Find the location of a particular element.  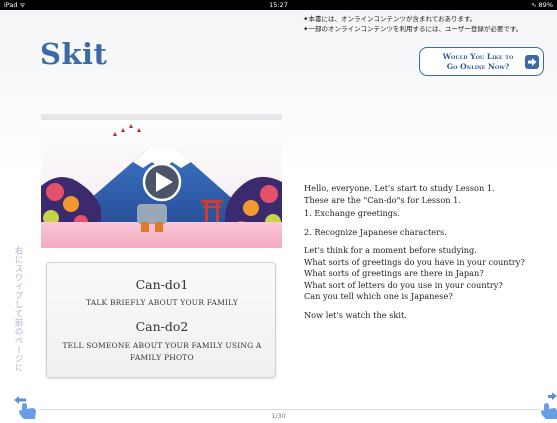

cando2-description-line1: TELL SOMEONE ABOUT YOUR FAMILY USING A is located at coordinates (162, 345).